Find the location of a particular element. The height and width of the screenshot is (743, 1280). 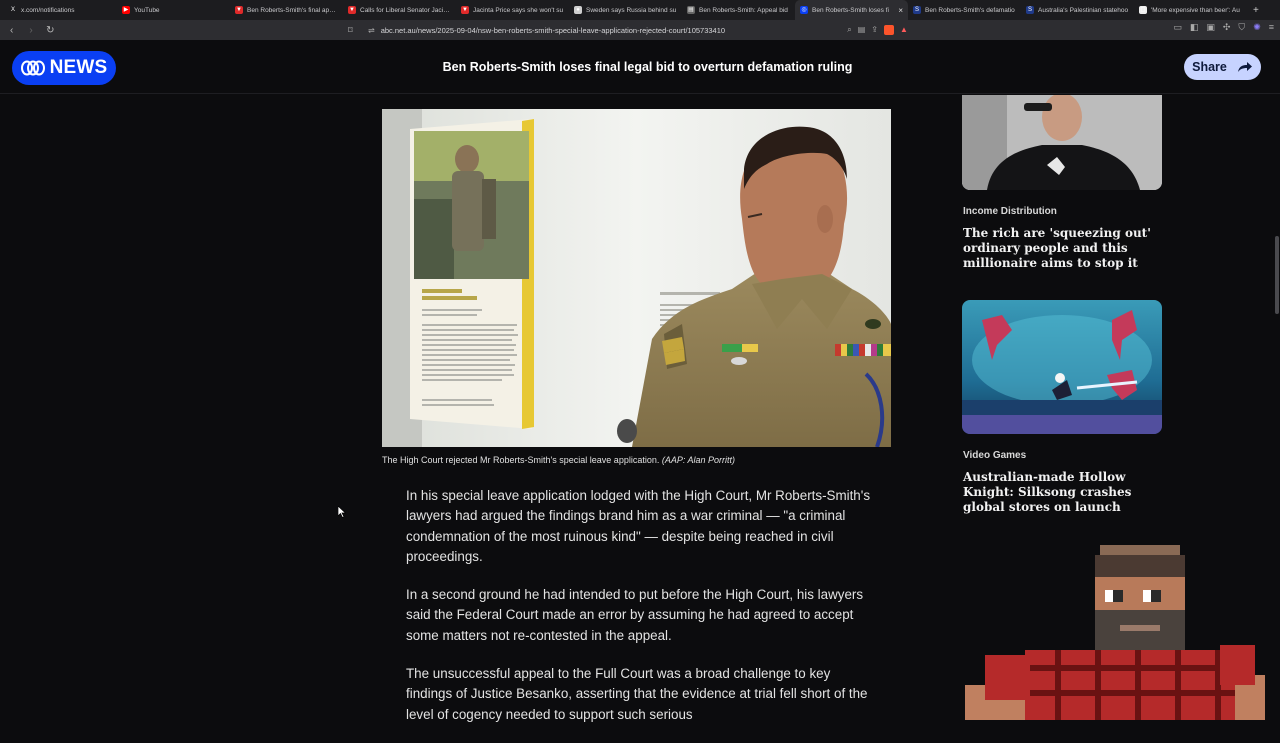

browser-tab: ● Sweden says Russia behind su is located at coordinates (625, 10).